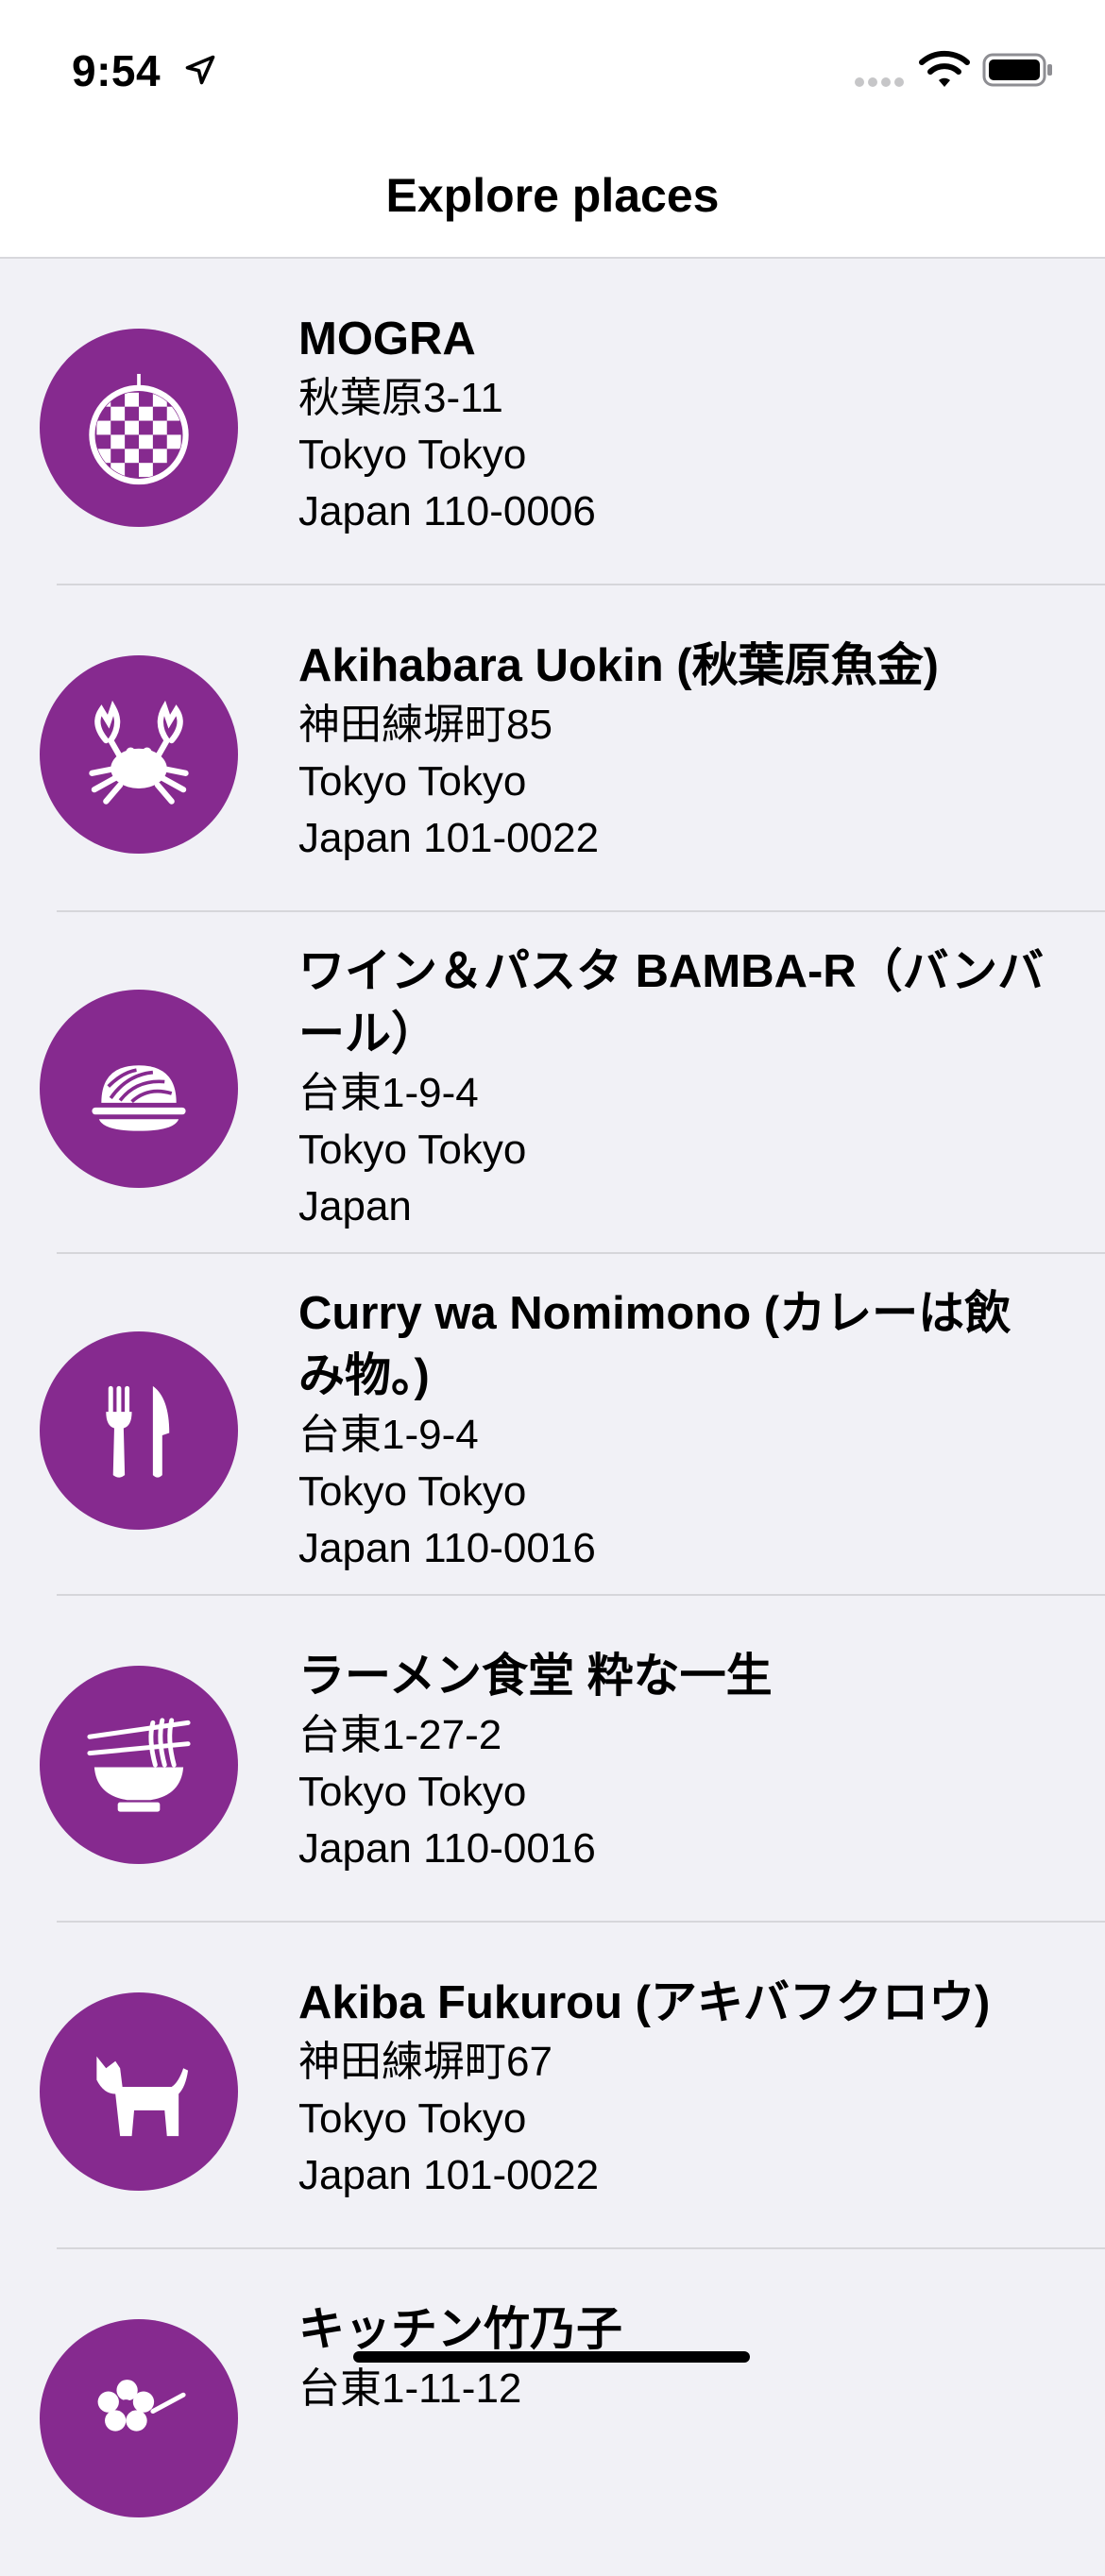 The image size is (1105, 2576). I want to click on navigation-bar: Explore places, so click(552, 195).